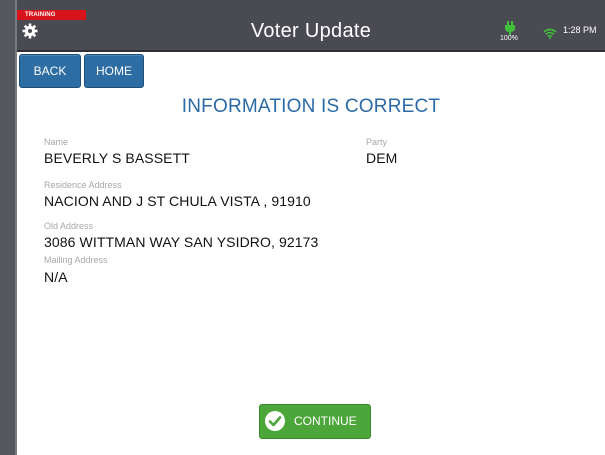  I want to click on party-value: DEM, so click(382, 158).